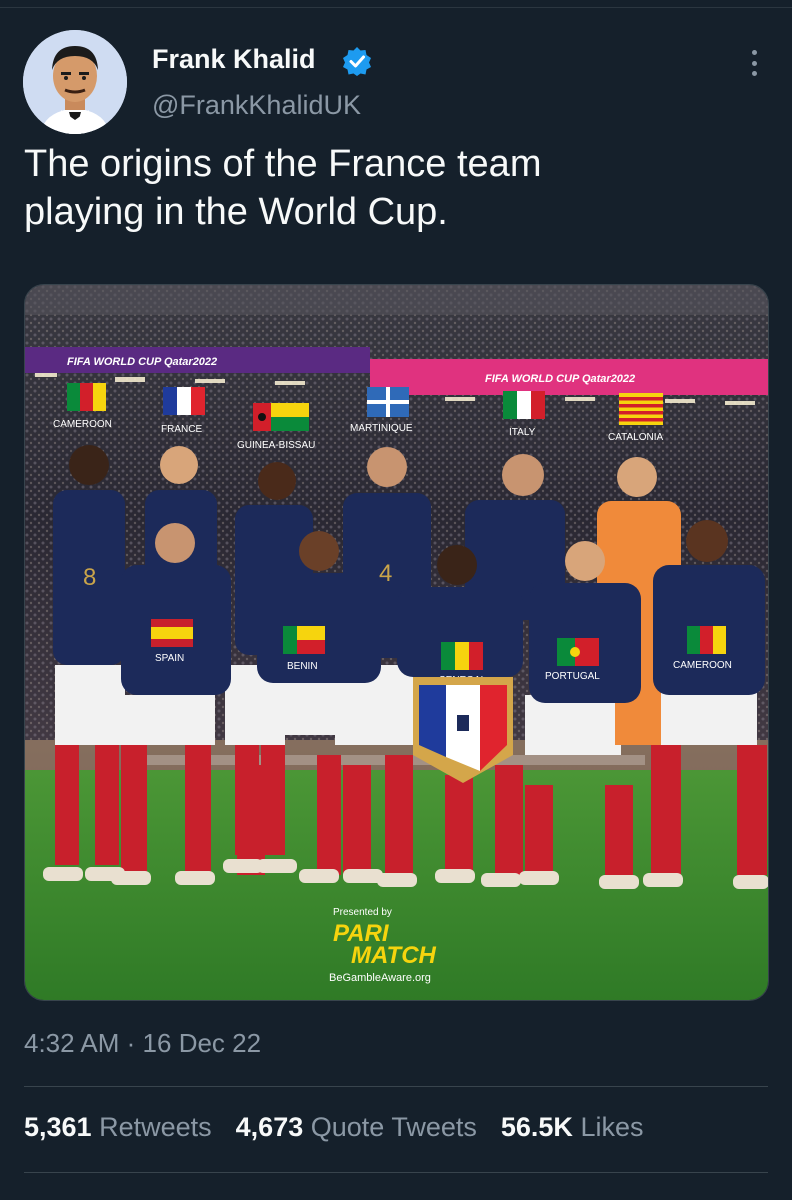 The height and width of the screenshot is (1200, 792). I want to click on avatar, so click(75, 82).